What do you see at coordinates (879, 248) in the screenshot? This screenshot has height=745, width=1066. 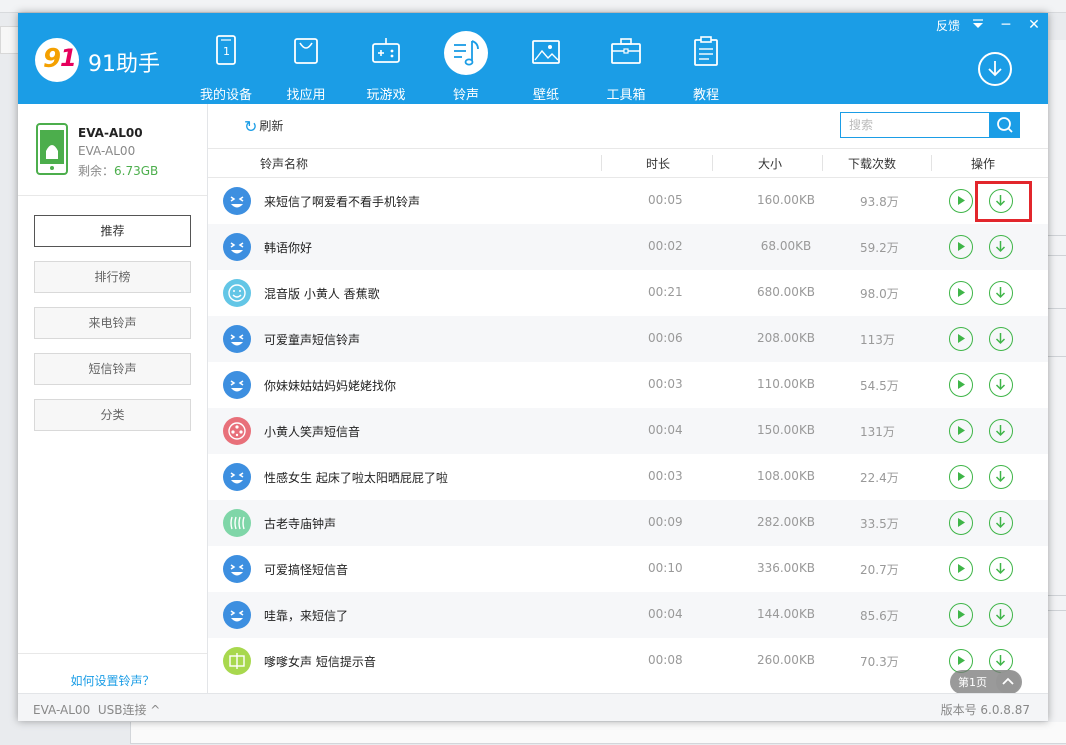 I see `ringtone-downloads: 59.2万` at bounding box center [879, 248].